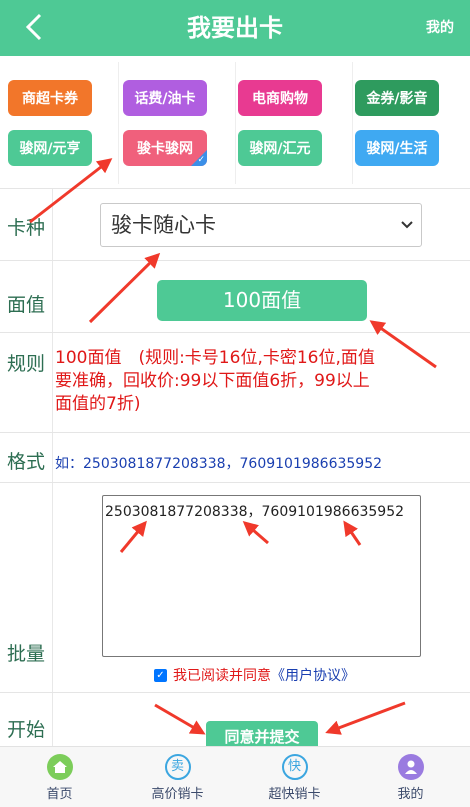  Describe the element at coordinates (50, 148) in the screenshot. I see `category-junwang-yuanheng: 骏网/元亨` at that location.